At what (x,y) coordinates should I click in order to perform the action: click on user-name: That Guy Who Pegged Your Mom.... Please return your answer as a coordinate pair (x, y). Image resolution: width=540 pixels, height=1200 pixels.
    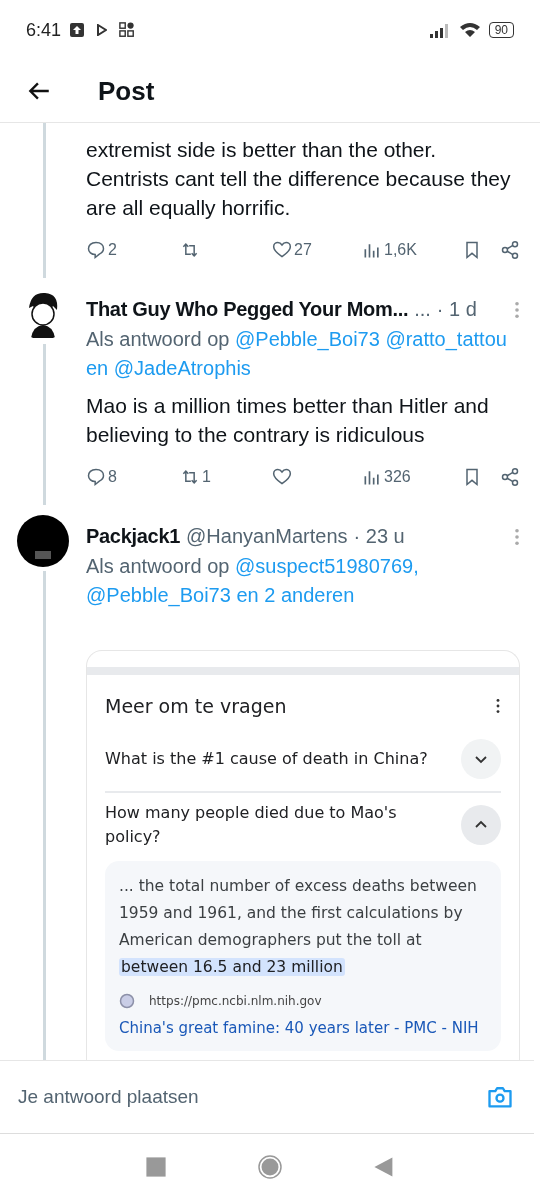
    Looking at the image, I should click on (247, 309).